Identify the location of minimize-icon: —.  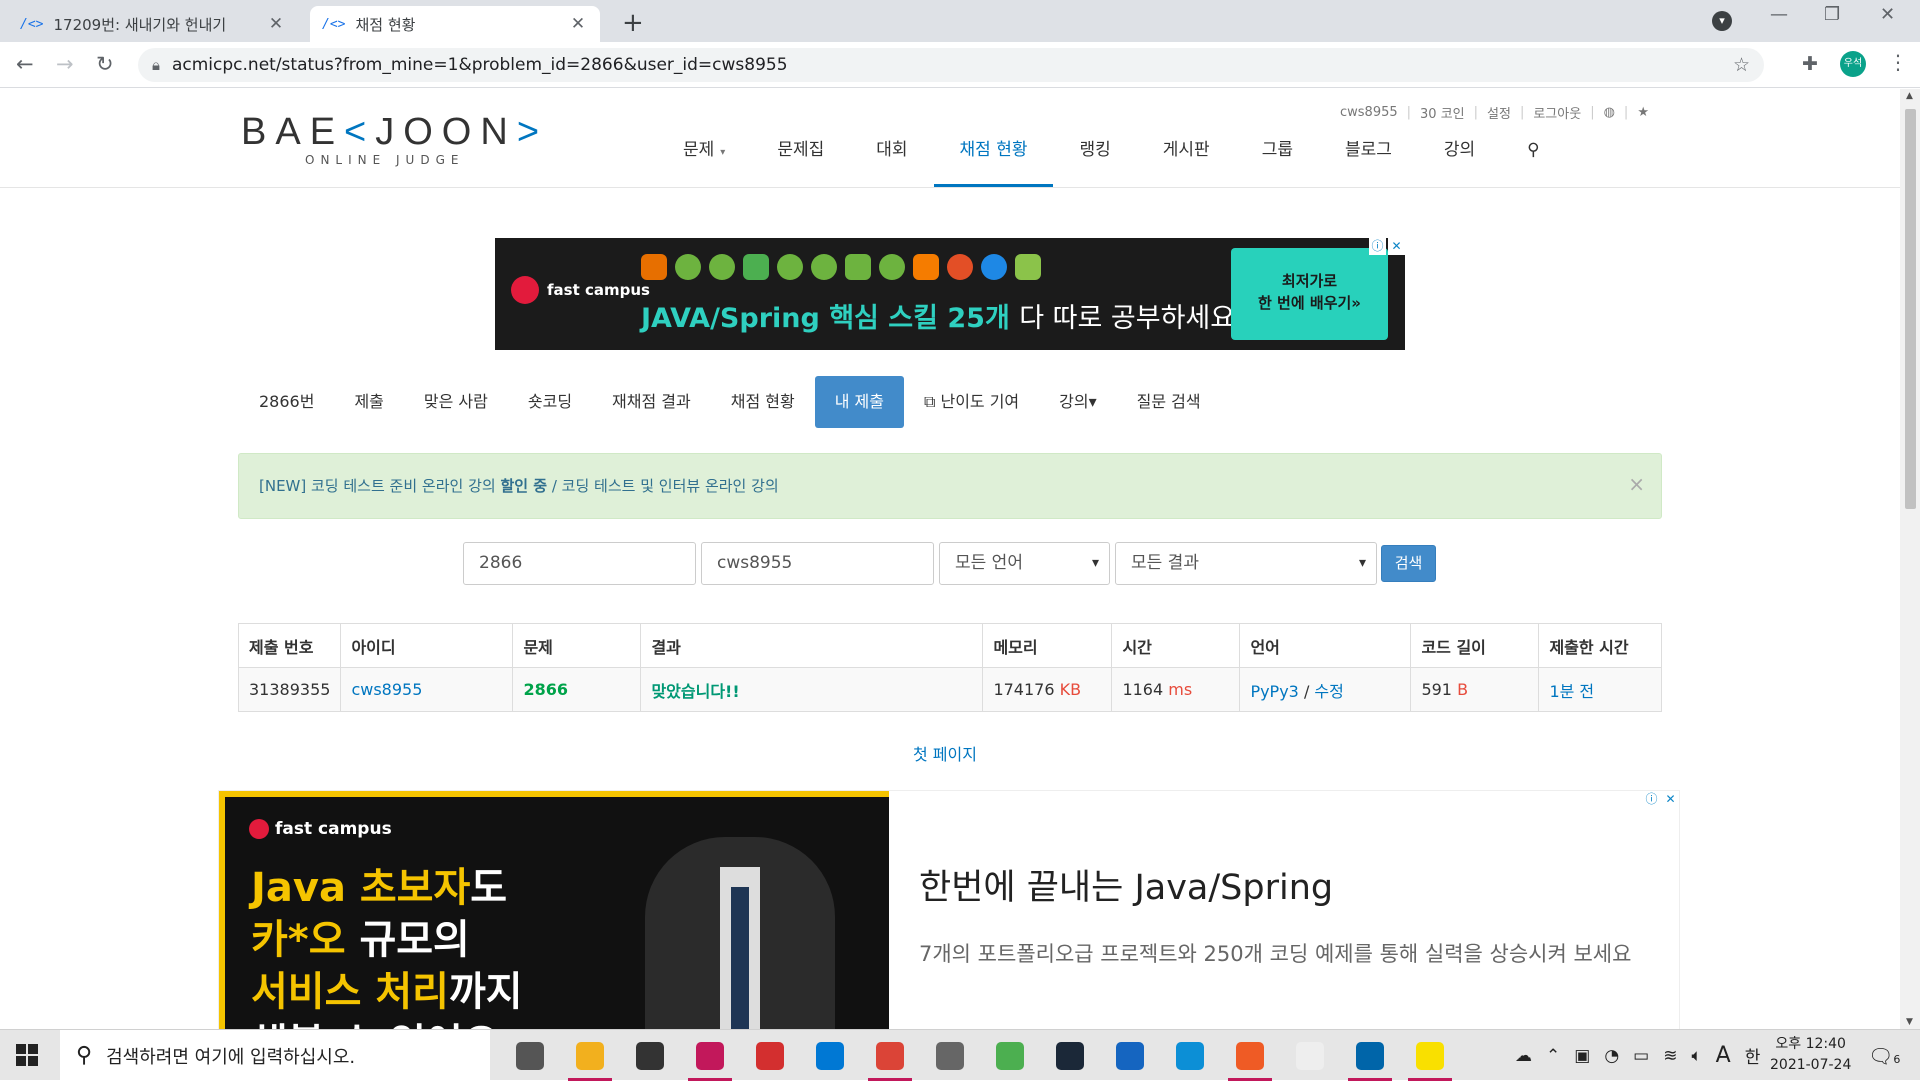
(1779, 14).